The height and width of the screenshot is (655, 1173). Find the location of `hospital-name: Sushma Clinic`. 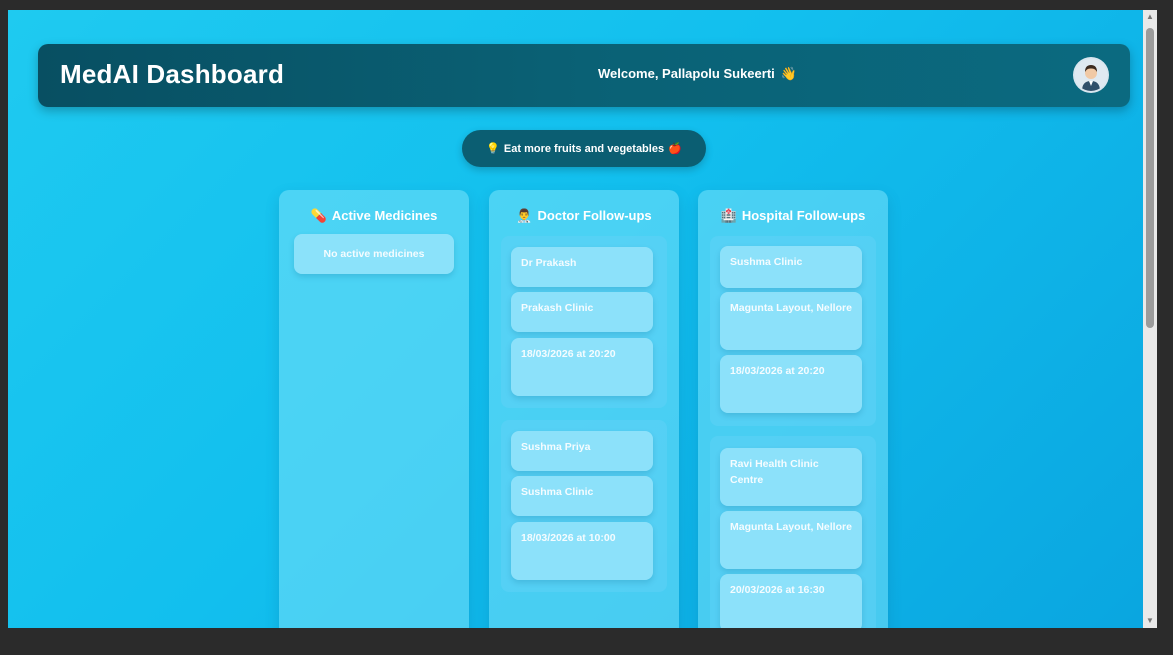

hospital-name: Sushma Clinic is located at coordinates (791, 267).